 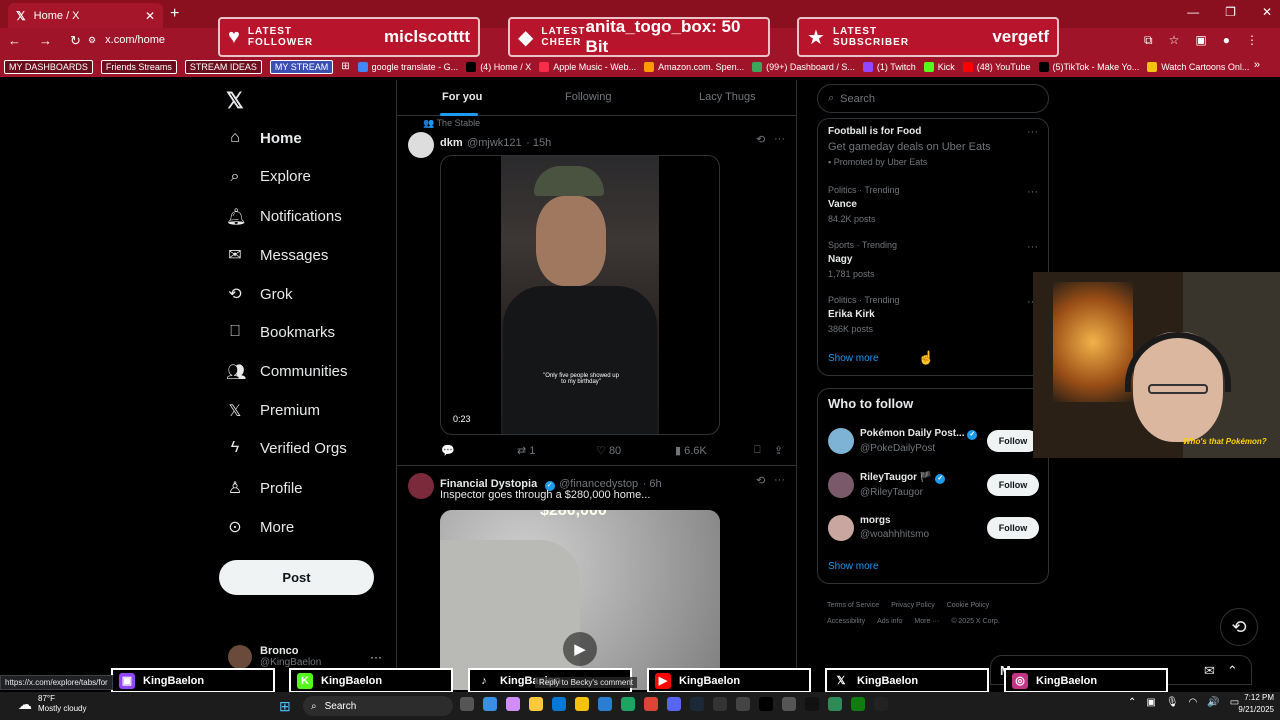 I want to click on account-switcher: Bronco @KingBaelon, so click(x=274, y=657).